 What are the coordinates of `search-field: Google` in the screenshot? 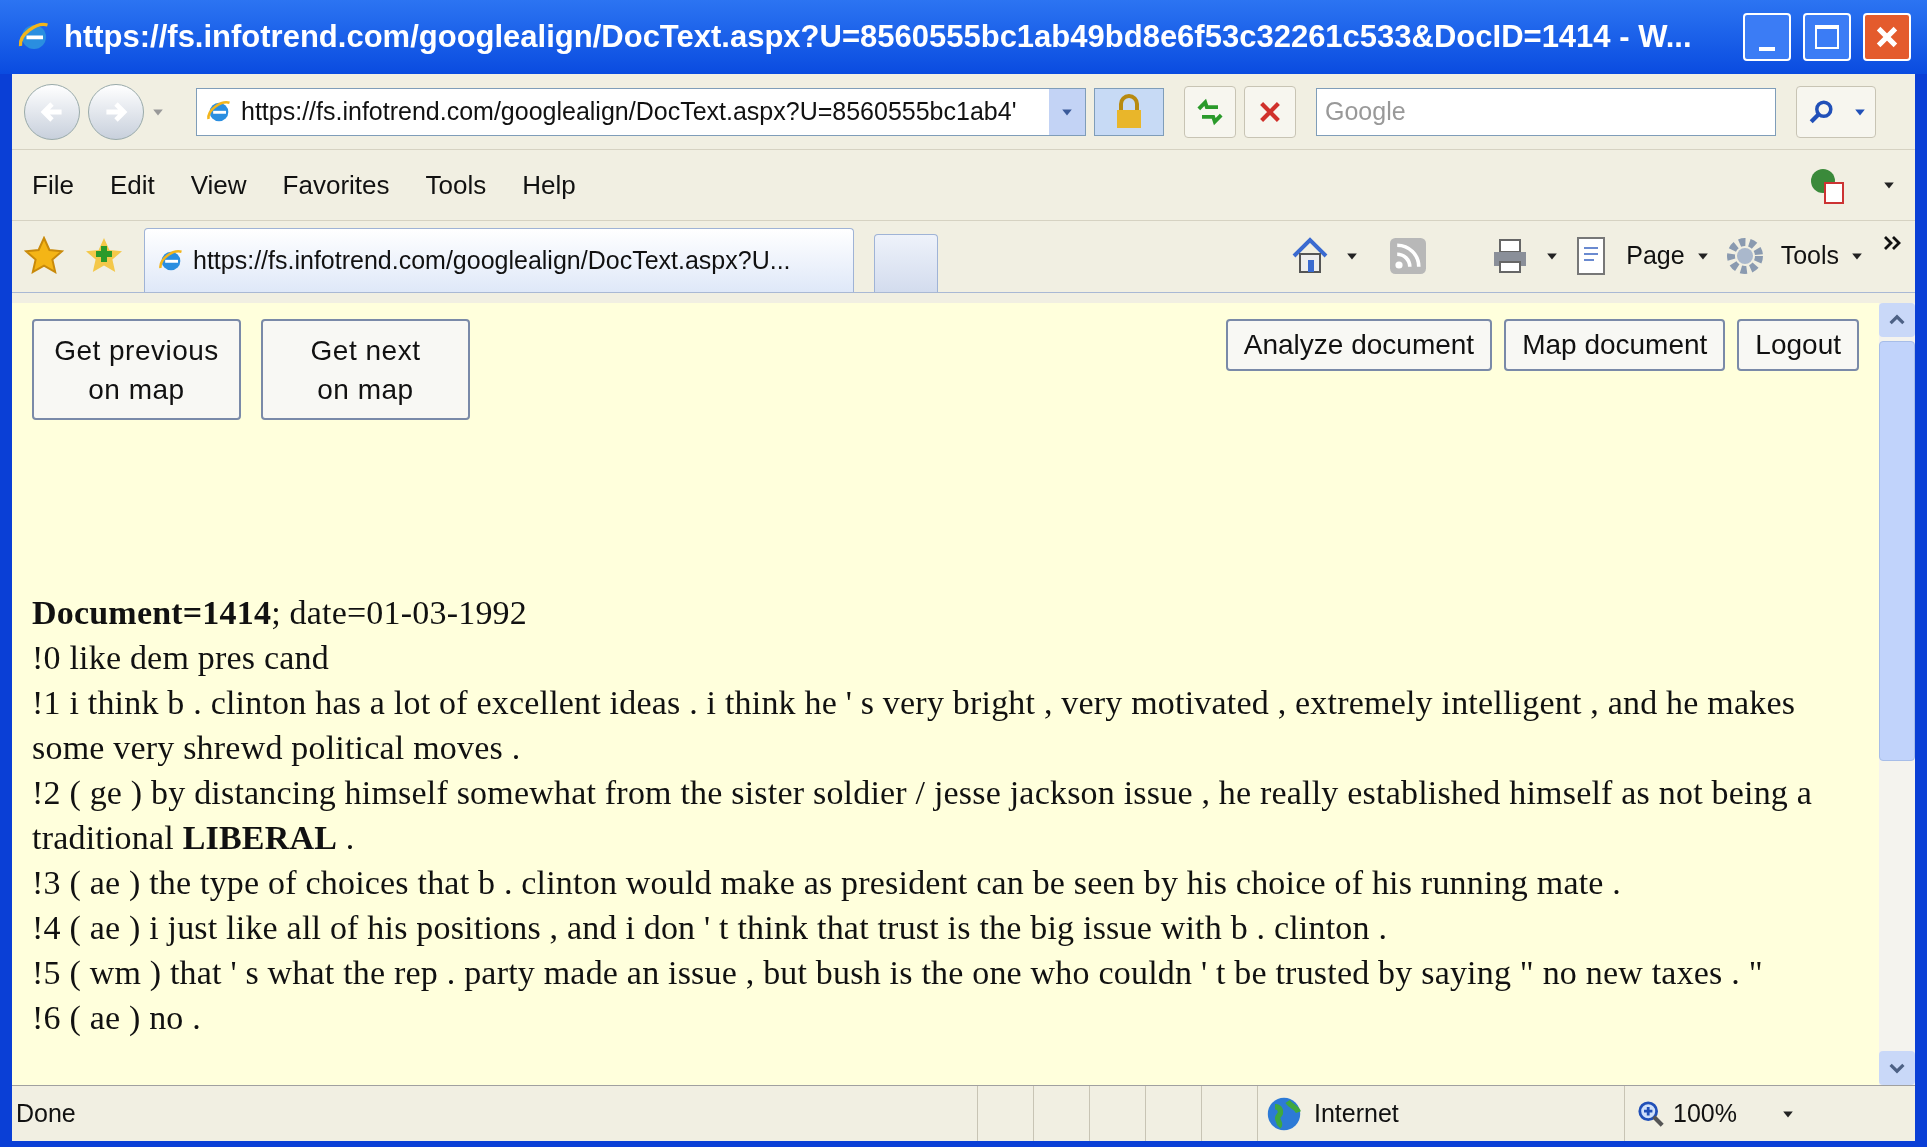 It's located at (1546, 111).